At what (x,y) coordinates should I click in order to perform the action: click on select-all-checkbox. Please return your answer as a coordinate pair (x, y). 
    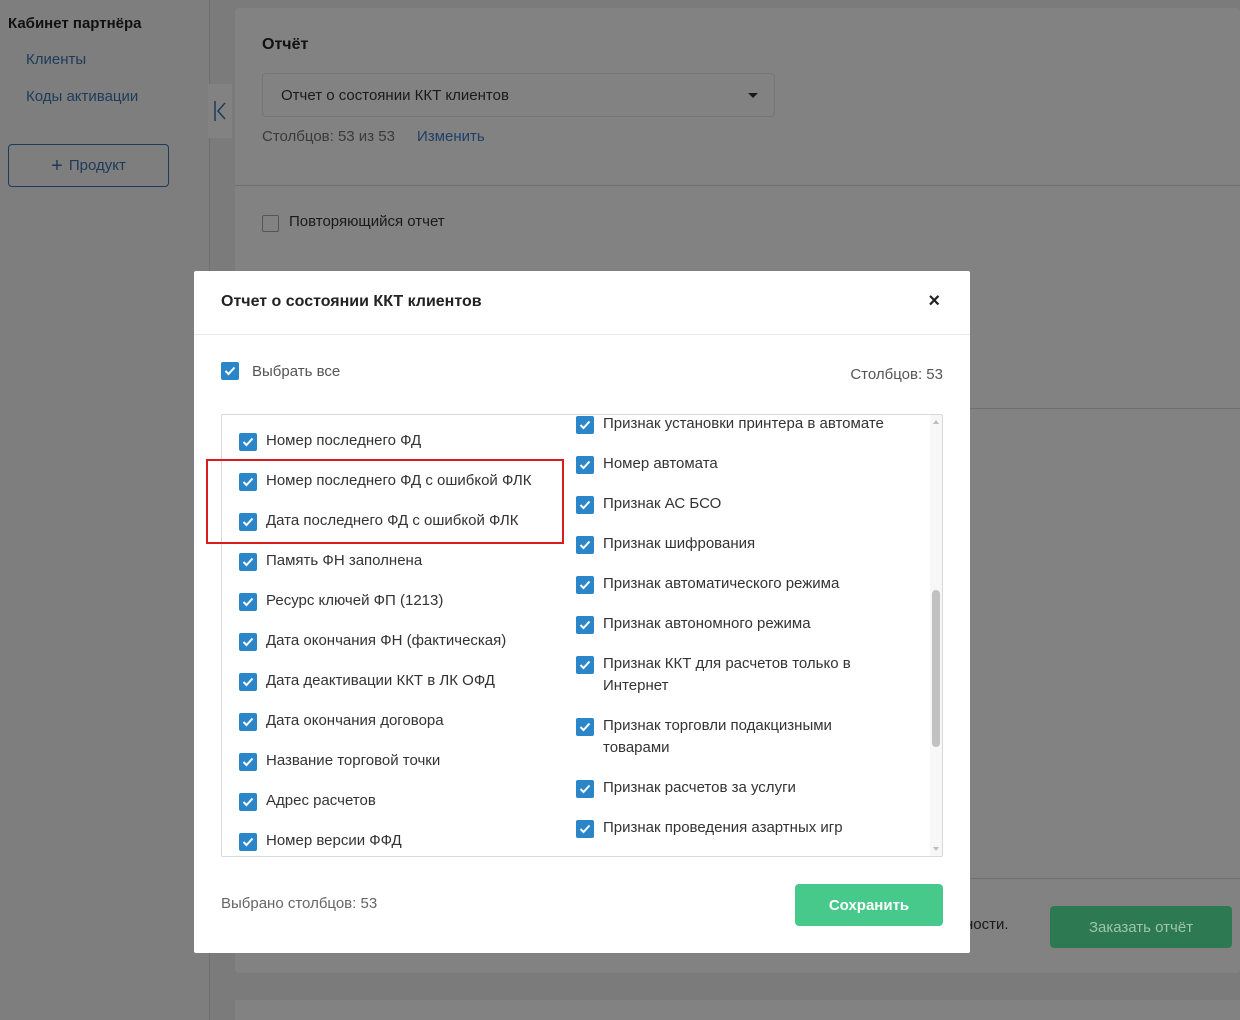
    Looking at the image, I should click on (230, 371).